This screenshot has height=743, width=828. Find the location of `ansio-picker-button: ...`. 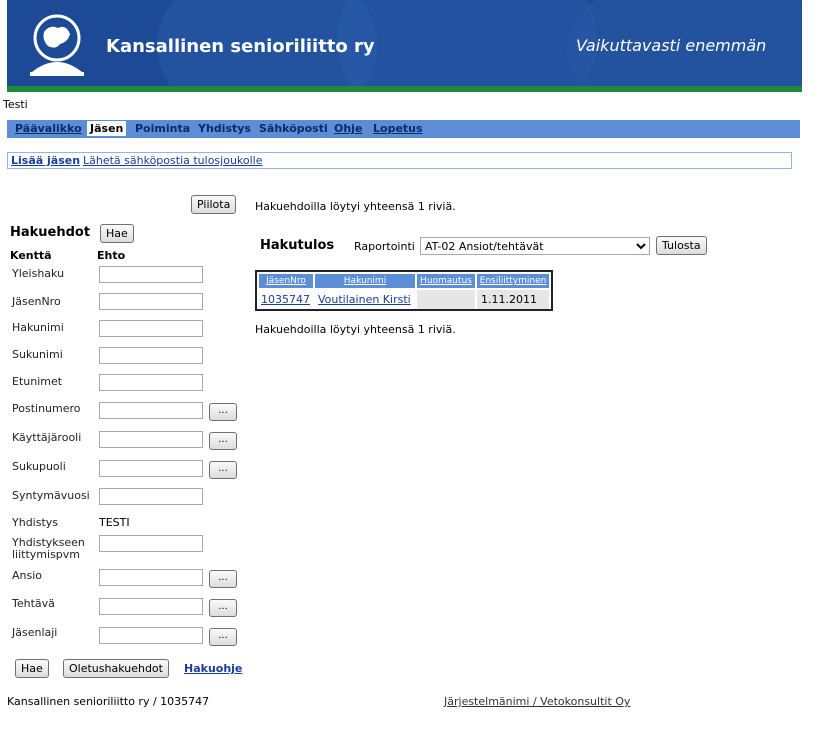

ansio-picker-button: ... is located at coordinates (223, 579).